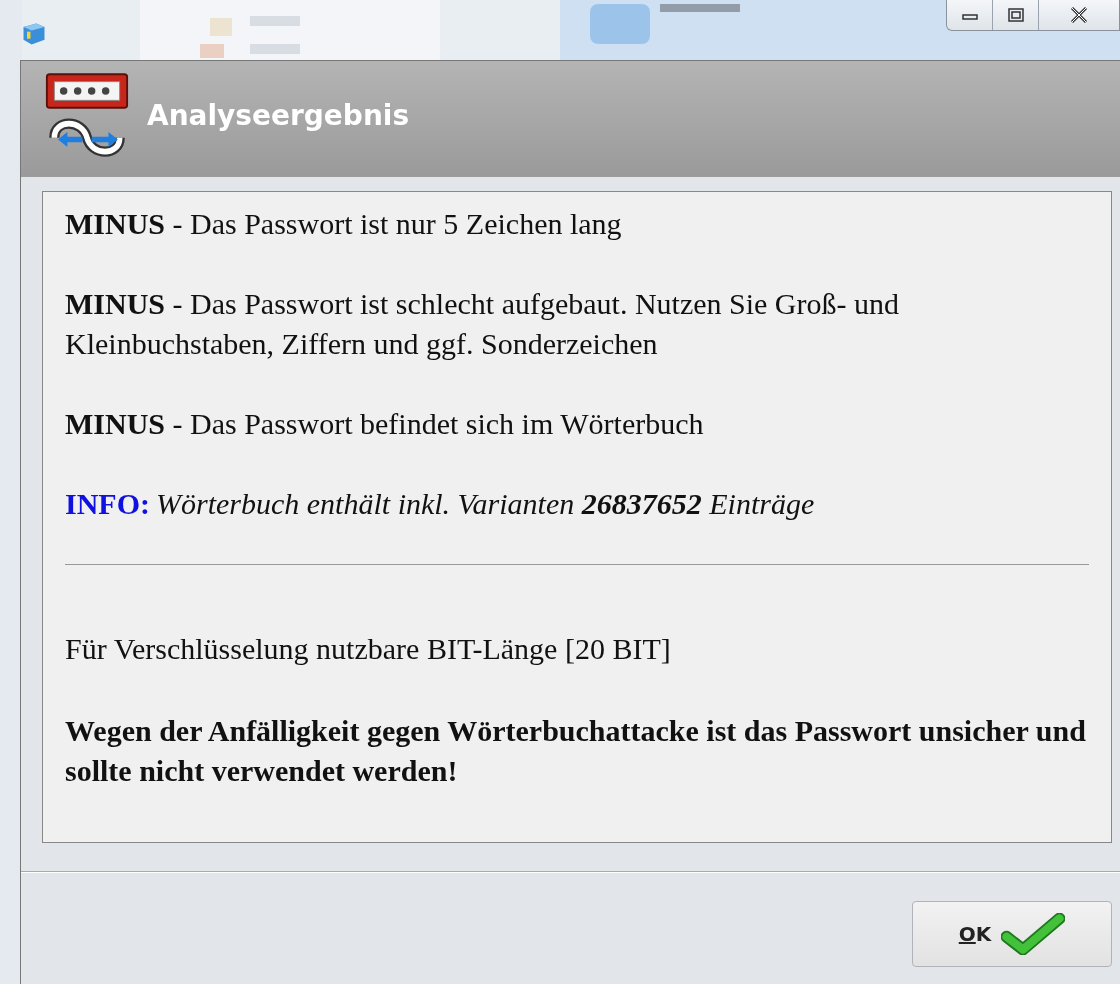 The width and height of the screenshot is (1120, 984). I want to click on minus-message: MINUS - Das Passwort ist schlecht aufgebaut. Nutzen Sie Groß- und Kleinbuchstaben, Ziffern und ggf. Sonderzeichen, so click(483, 324).